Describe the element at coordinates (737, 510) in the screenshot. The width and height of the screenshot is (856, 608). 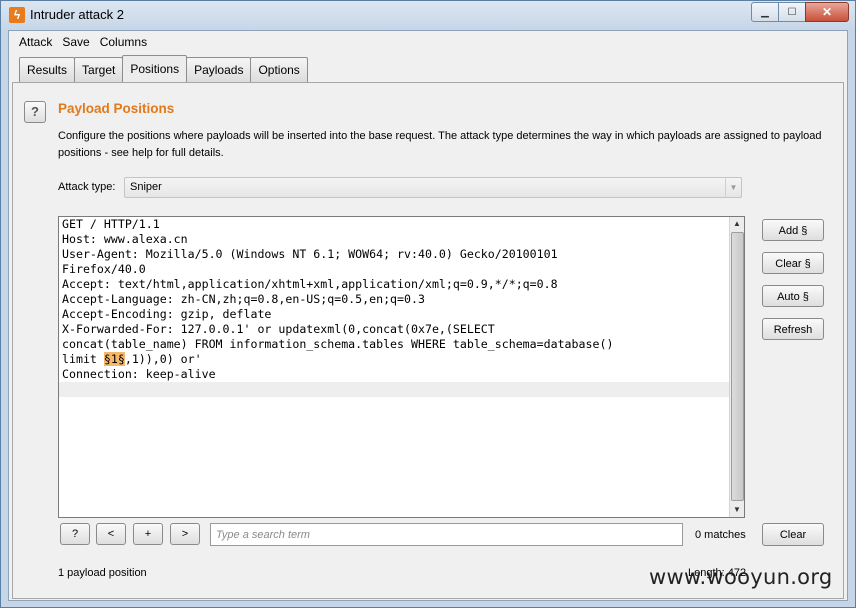
I see `scroll-down-icon: ▼` at that location.